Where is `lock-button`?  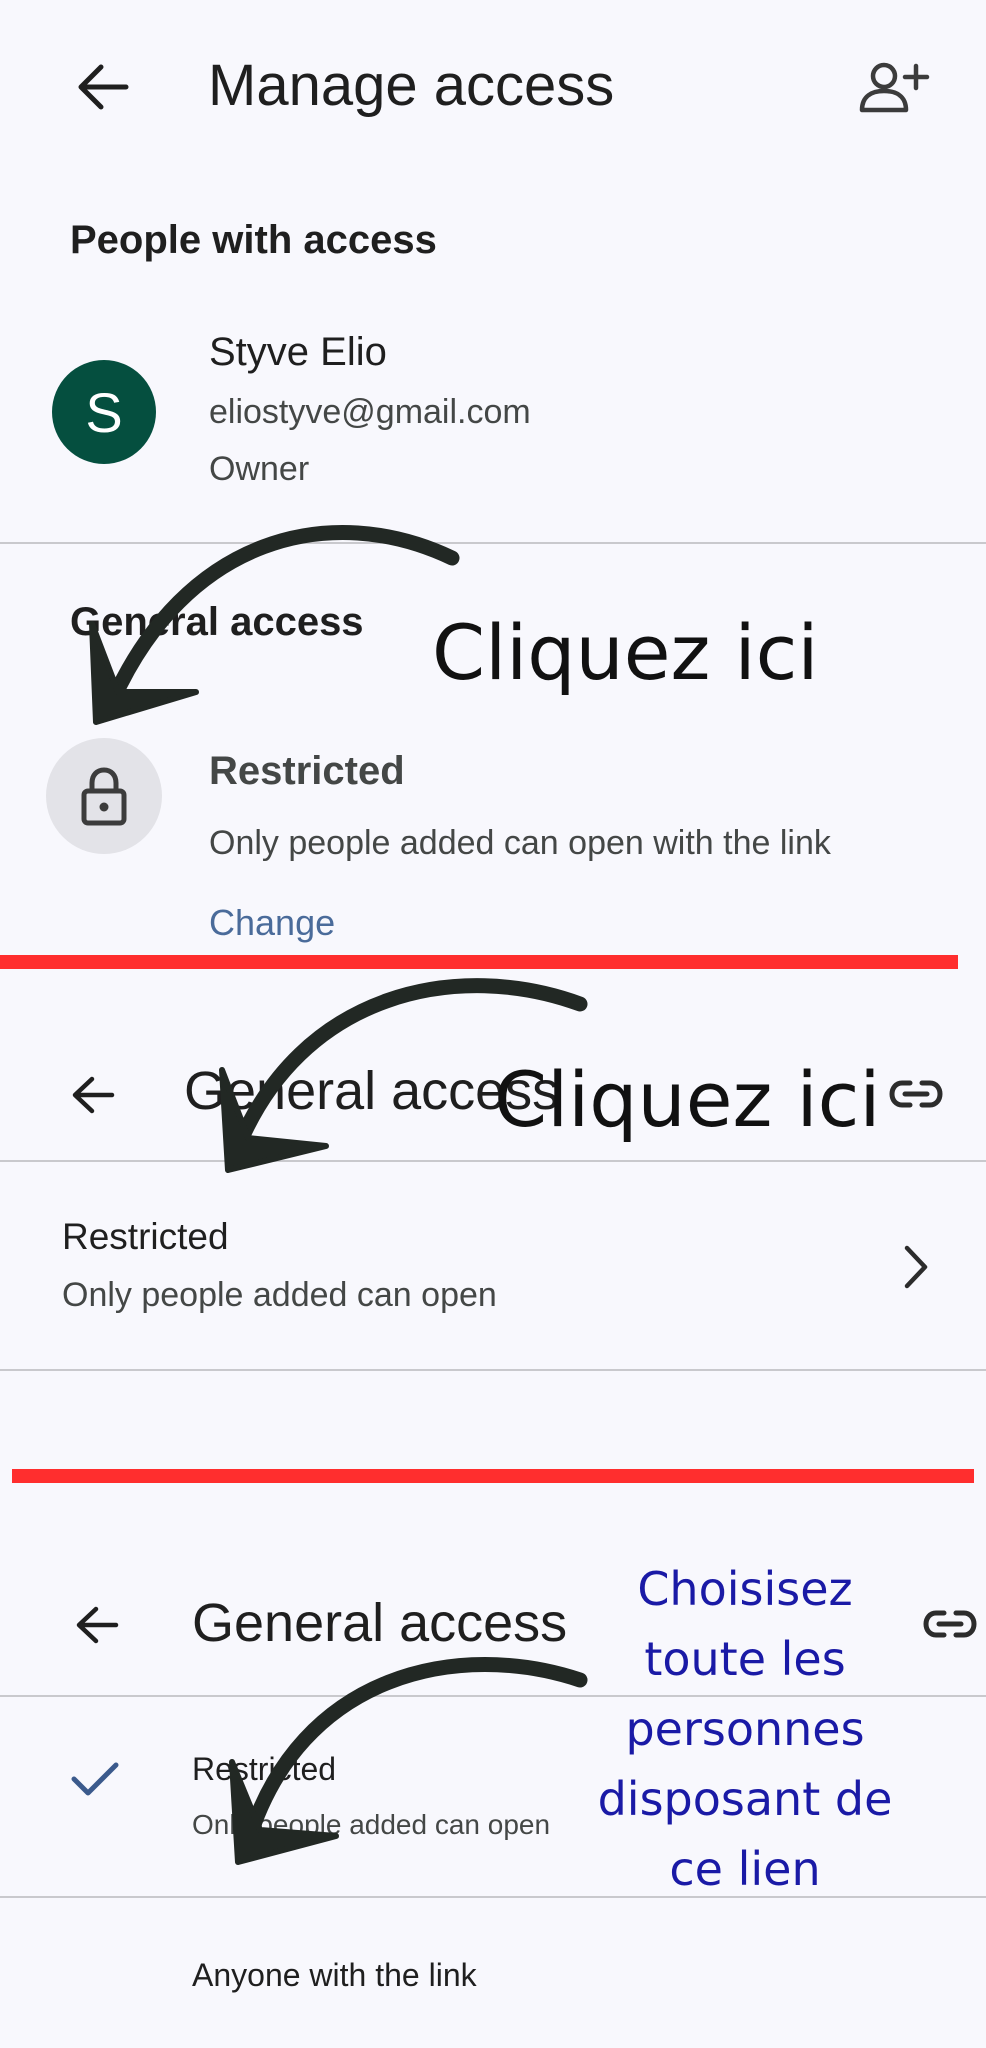
lock-button is located at coordinates (104, 796).